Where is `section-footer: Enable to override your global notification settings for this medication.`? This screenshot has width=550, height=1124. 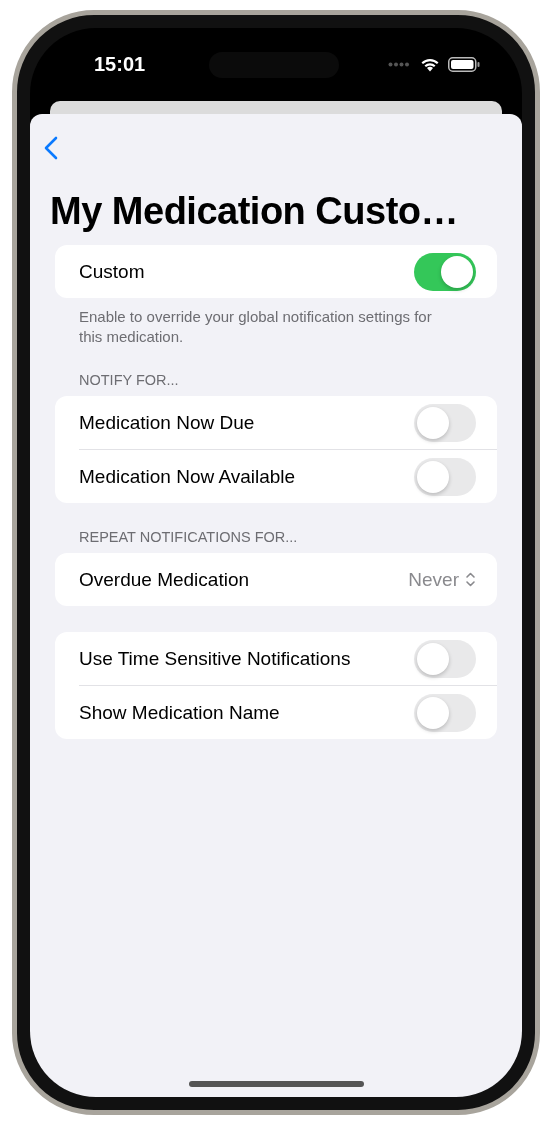
section-footer: Enable to override your global notification settings for this medication. is located at coordinates (276, 322).